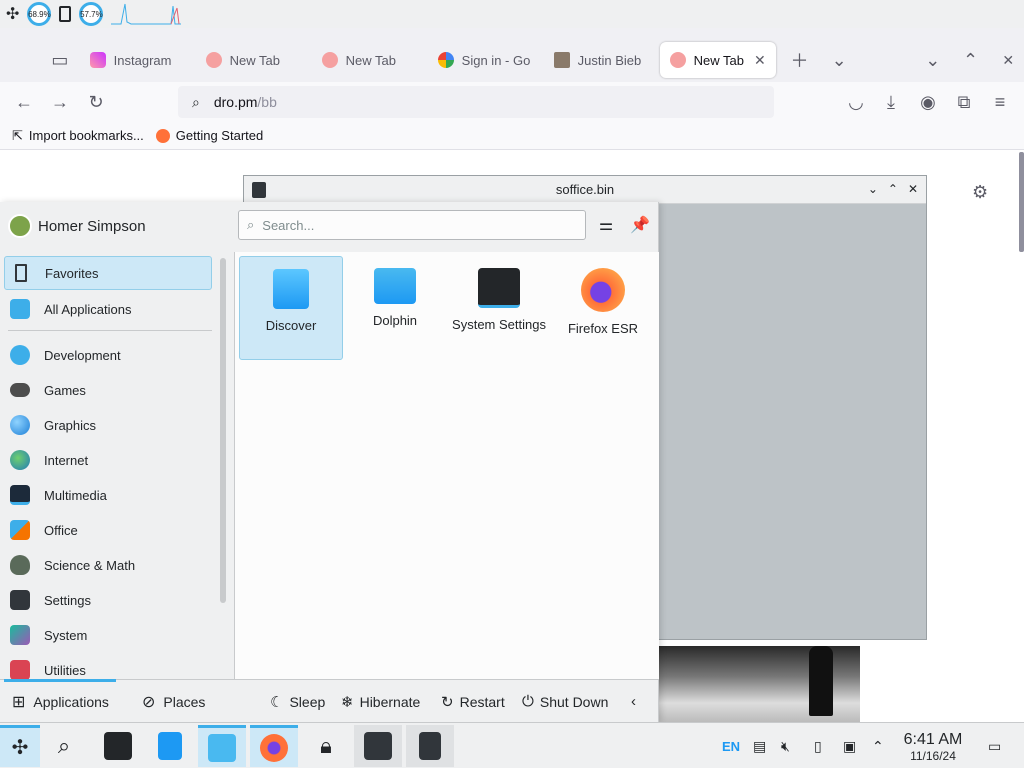  Describe the element at coordinates (60, 701) in the screenshot. I see `tab-applications: ⊞ Applications` at that location.